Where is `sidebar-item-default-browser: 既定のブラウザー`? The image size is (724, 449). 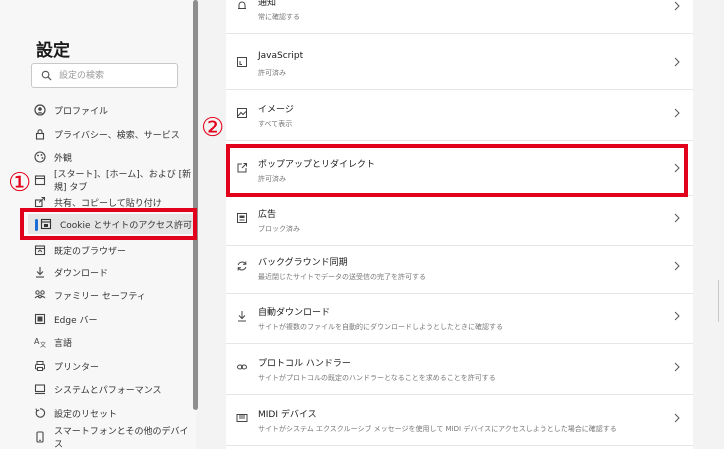
sidebar-item-default-browser: 既定のブラウザー is located at coordinates (114, 250).